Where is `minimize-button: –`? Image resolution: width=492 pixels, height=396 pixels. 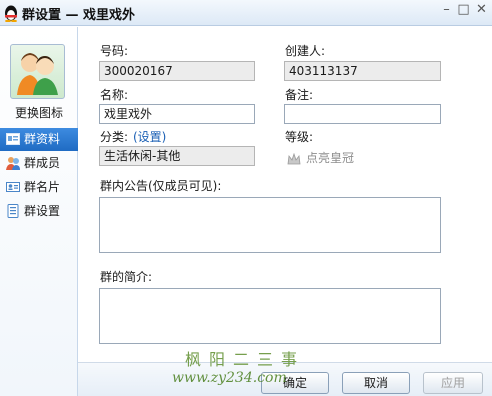 minimize-button: – is located at coordinates (446, 10).